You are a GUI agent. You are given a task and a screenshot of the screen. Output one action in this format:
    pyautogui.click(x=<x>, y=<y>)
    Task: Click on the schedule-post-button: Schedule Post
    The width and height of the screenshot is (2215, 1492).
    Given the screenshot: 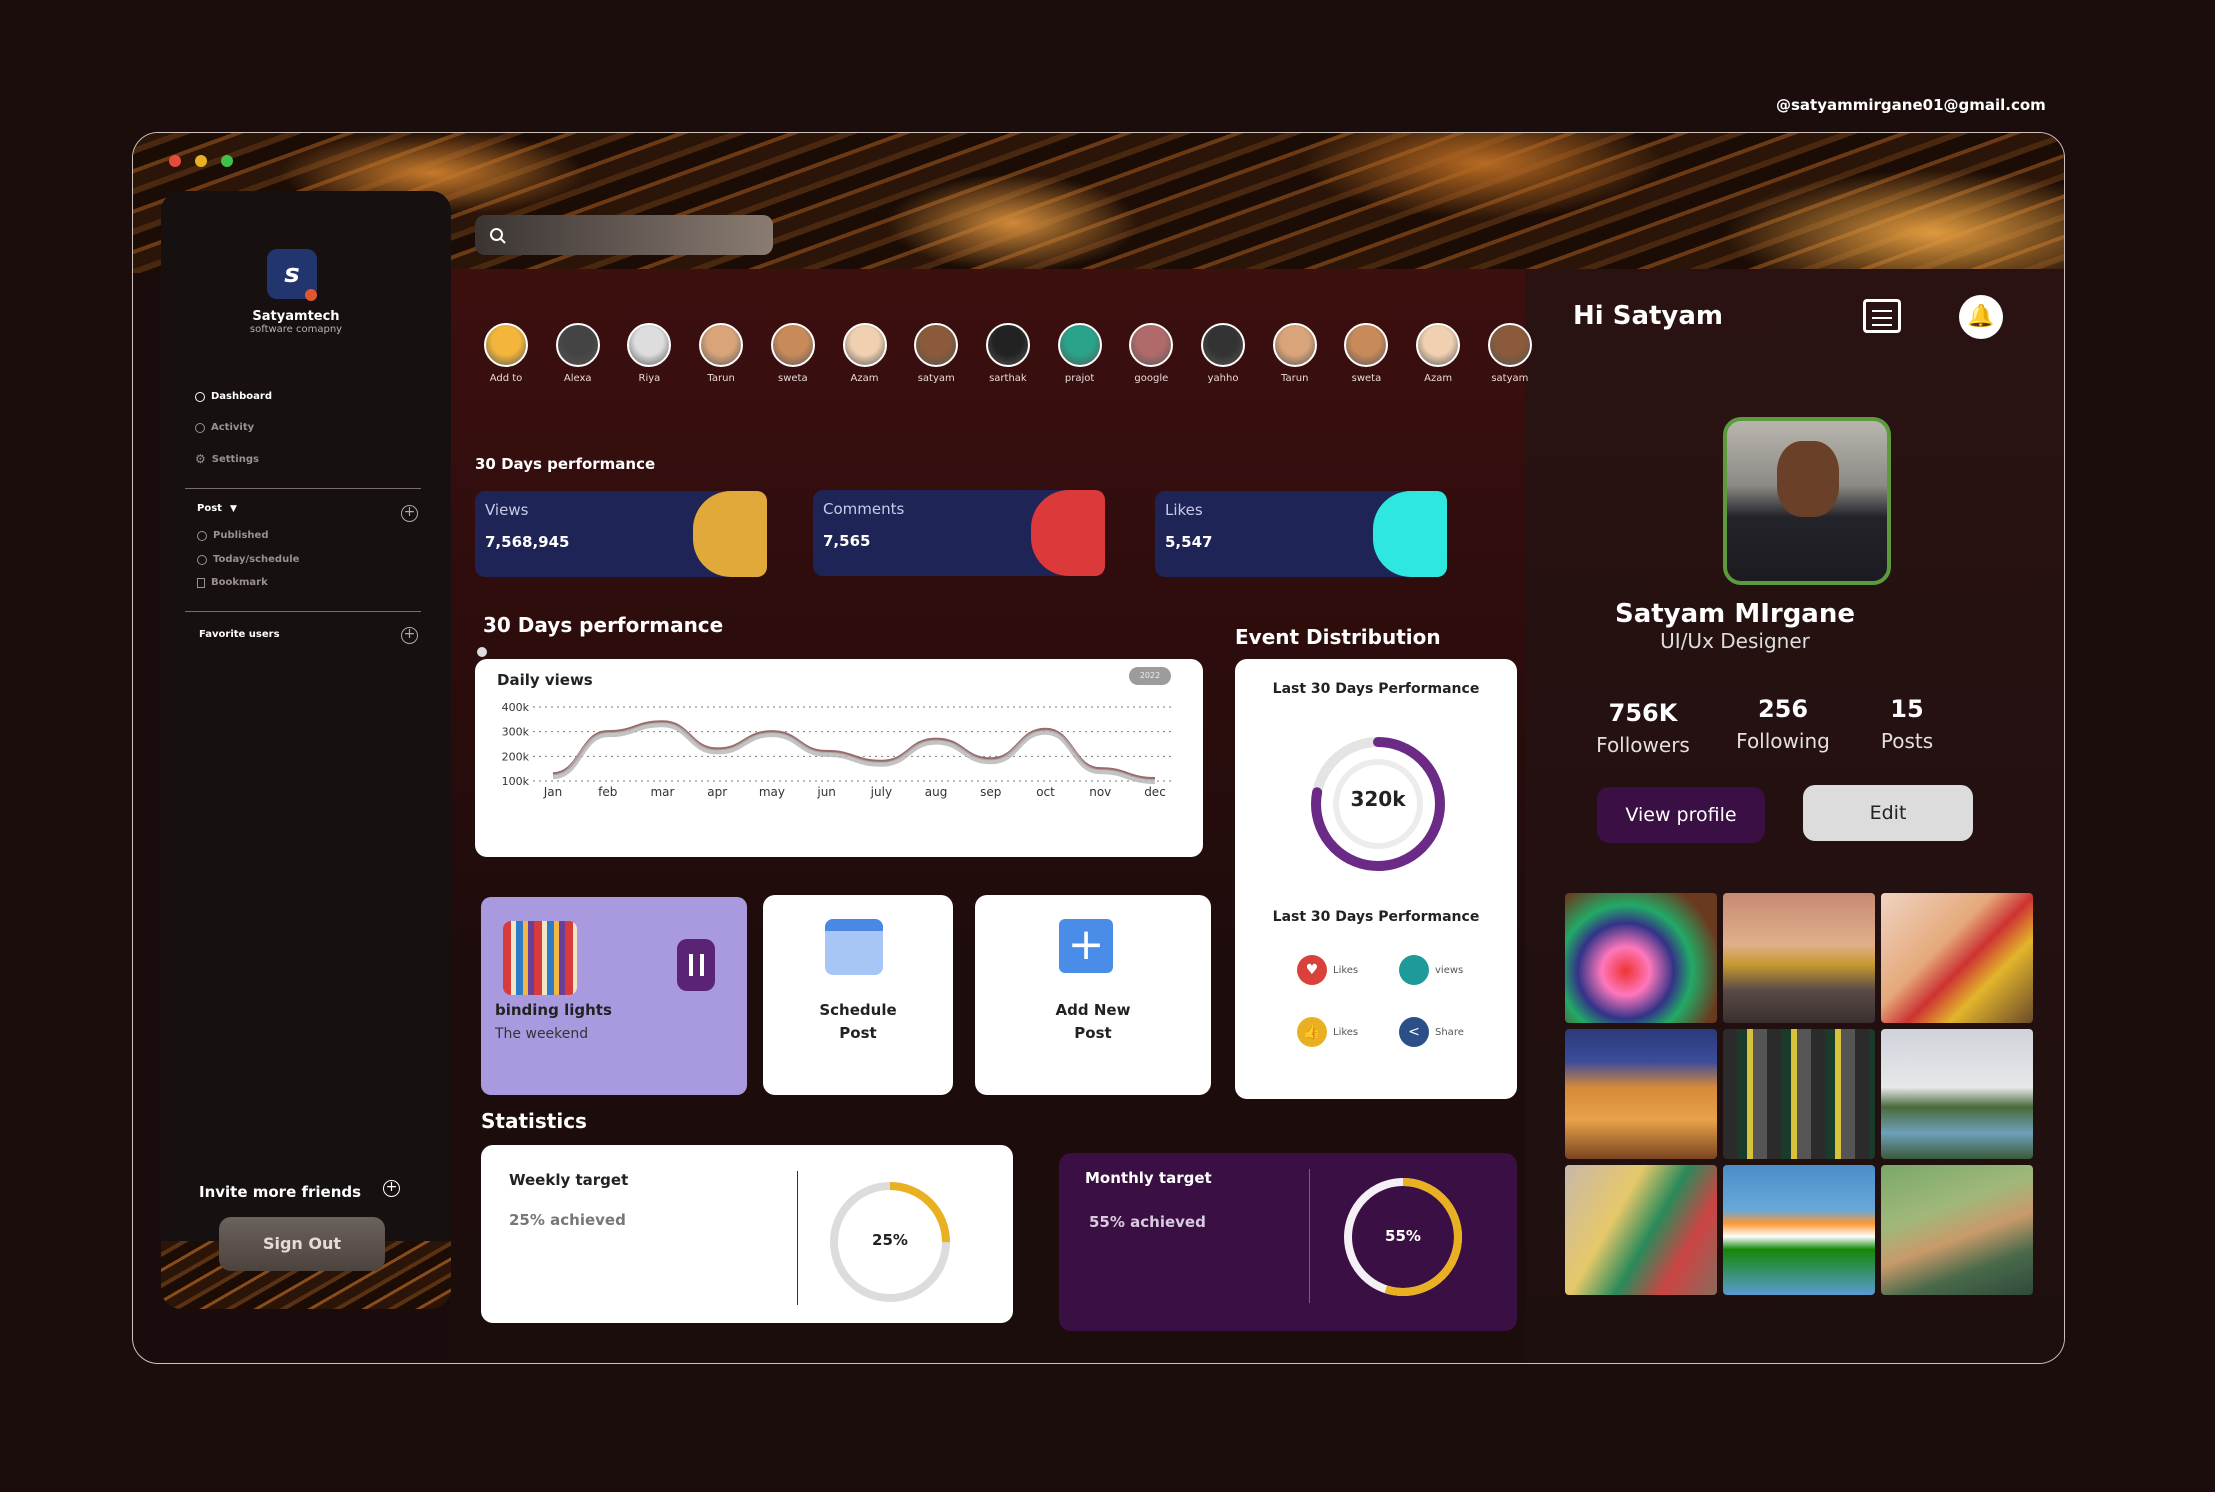 What is the action you would take?
    pyautogui.click(x=858, y=995)
    